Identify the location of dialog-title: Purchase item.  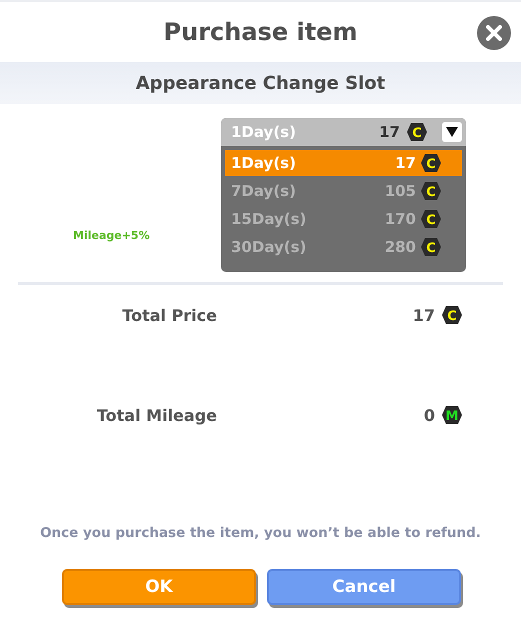
(261, 32).